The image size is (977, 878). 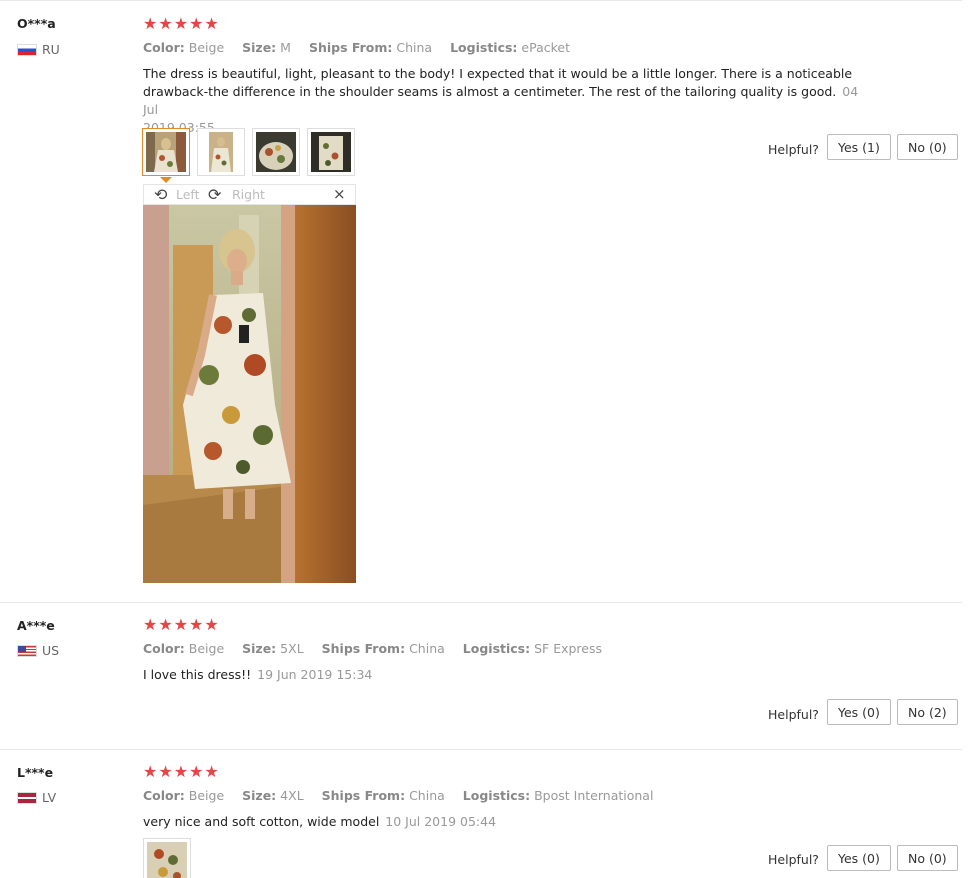 I want to click on helpful-no-button: No (2), so click(x=927, y=712).